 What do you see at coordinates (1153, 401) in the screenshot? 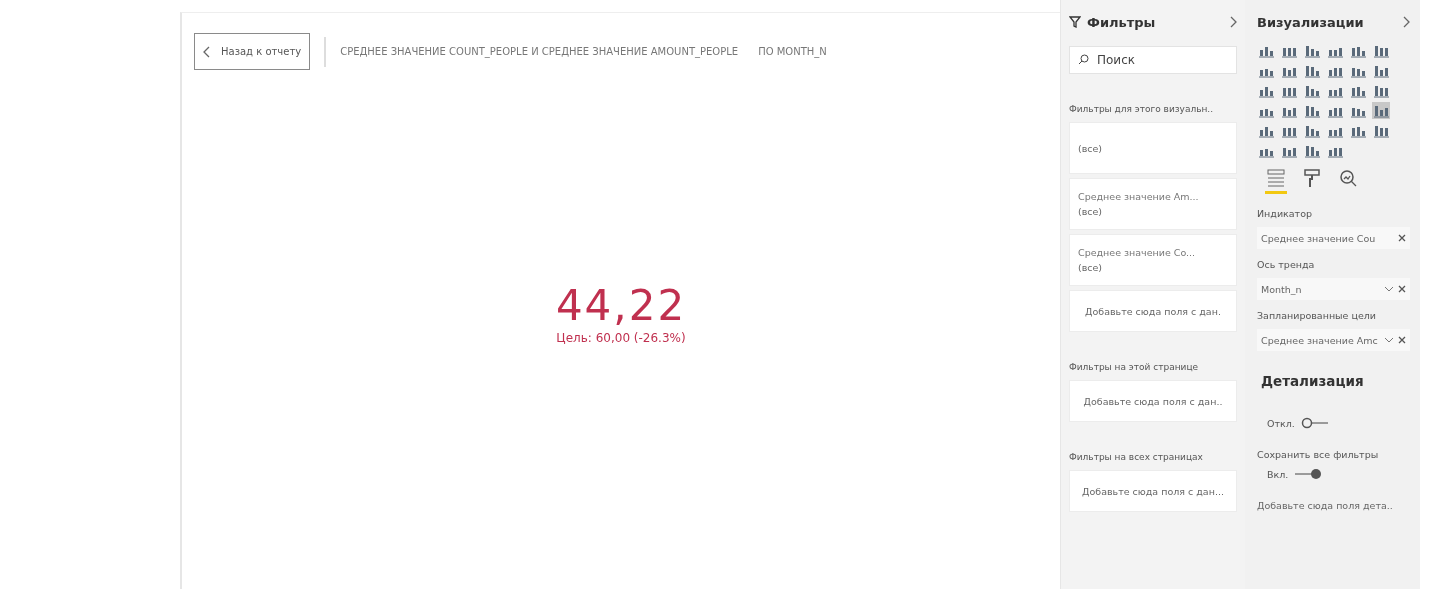
I see `drop-zone: Добавьте сюда поля с дан..` at bounding box center [1153, 401].